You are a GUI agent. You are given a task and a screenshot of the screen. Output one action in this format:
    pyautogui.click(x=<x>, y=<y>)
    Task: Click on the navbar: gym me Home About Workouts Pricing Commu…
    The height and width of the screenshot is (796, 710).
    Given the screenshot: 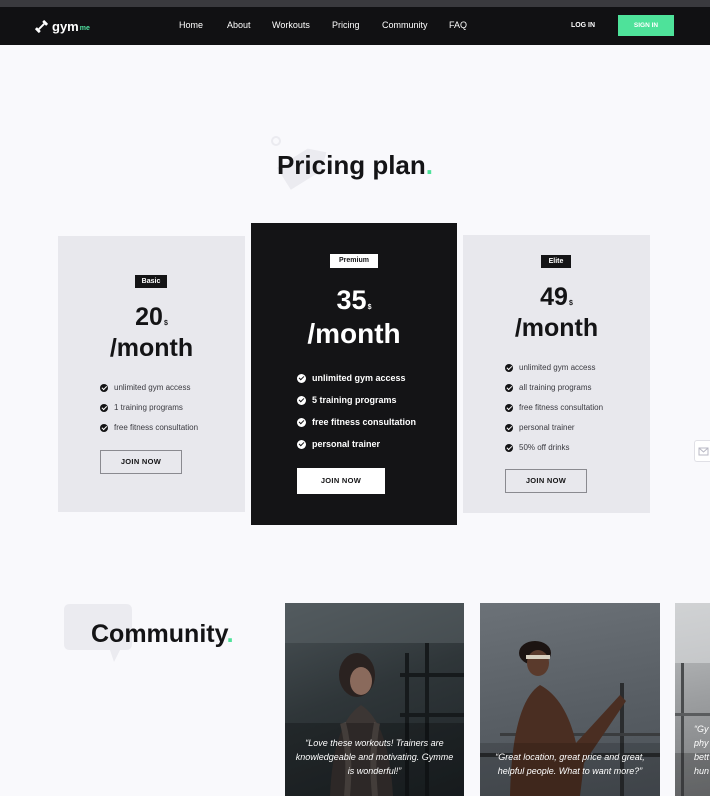 What is the action you would take?
    pyautogui.click(x=355, y=26)
    